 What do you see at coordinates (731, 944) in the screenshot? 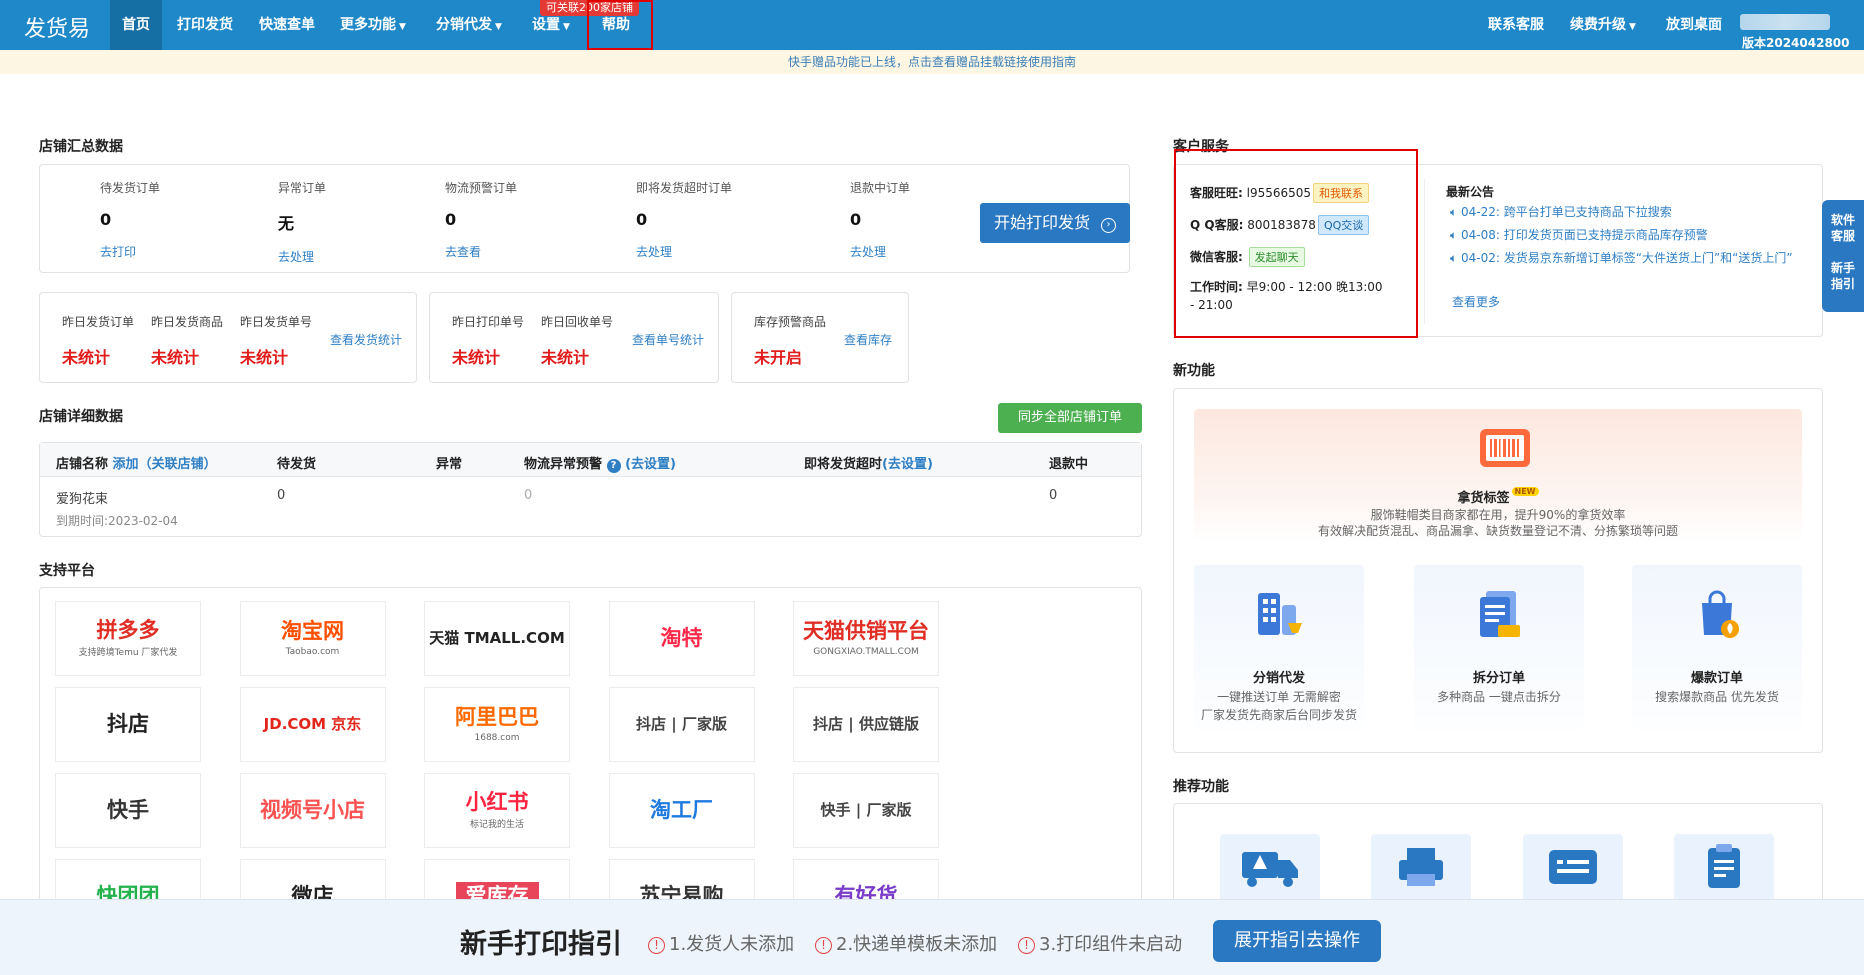
I see `guide-step-text: 1.发货人未添加` at bounding box center [731, 944].